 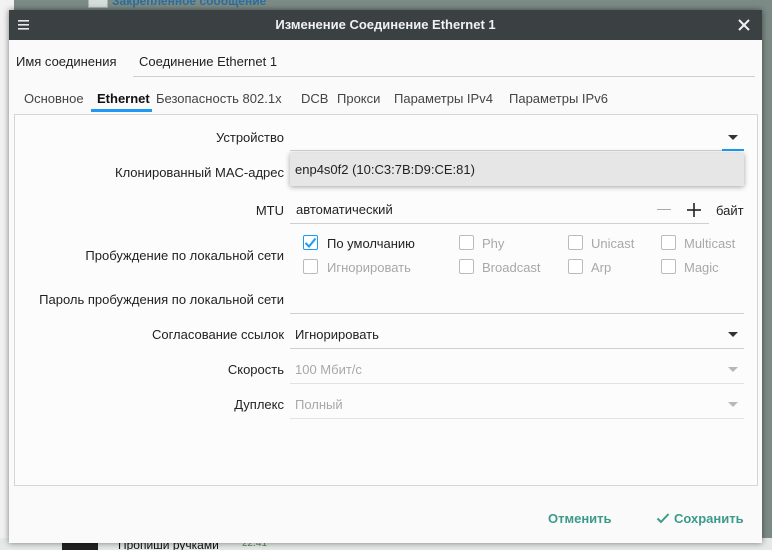 I want to click on device-option-enp4s0f2: enp4s0f2 (10:C3:7B:D9:CE:81), so click(x=517, y=169).